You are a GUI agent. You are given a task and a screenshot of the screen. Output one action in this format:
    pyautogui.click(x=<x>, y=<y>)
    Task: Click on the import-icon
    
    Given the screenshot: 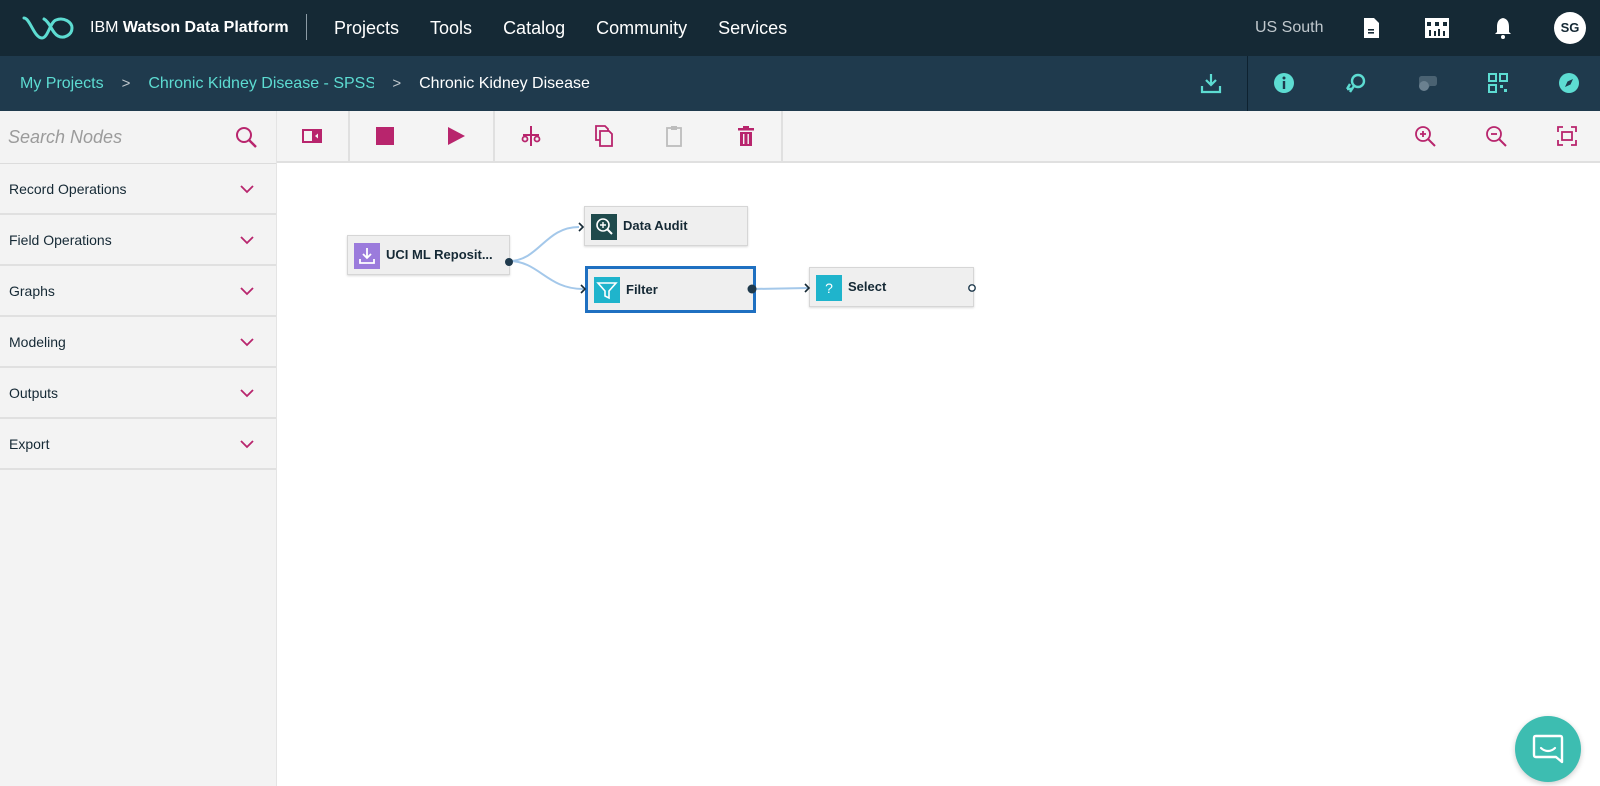 What is the action you would take?
    pyautogui.click(x=367, y=256)
    